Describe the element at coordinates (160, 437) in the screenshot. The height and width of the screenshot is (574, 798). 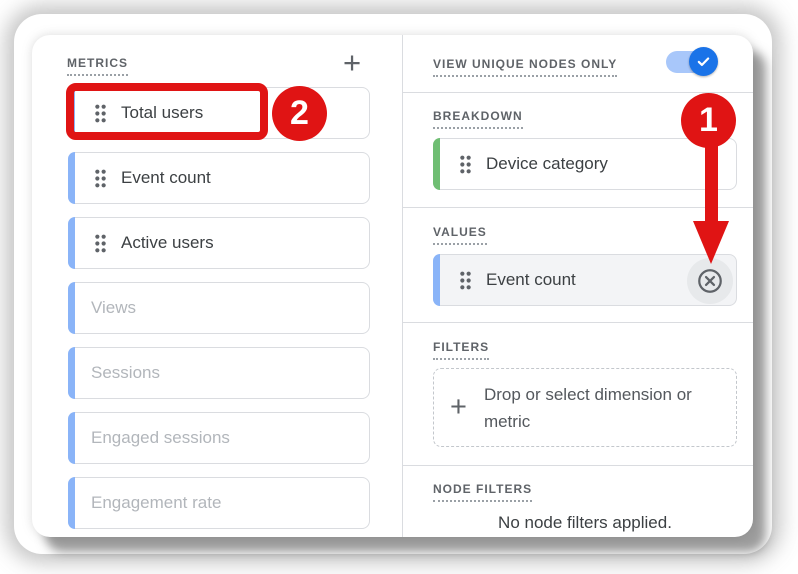
I see `metric-label: Engaged sessions` at that location.